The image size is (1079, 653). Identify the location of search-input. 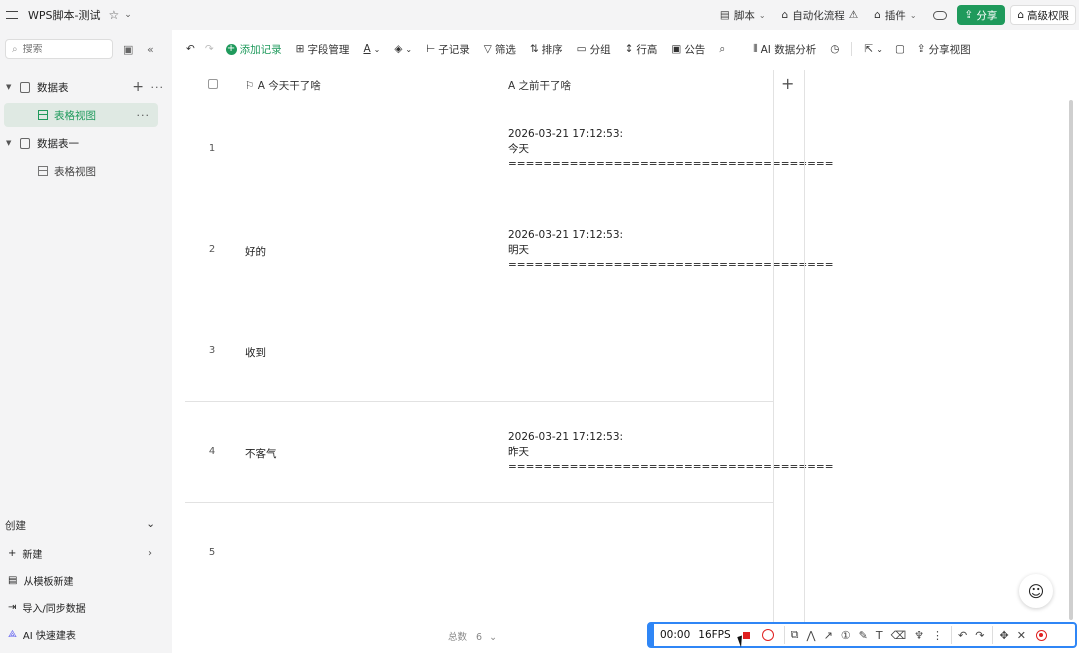
(57, 49).